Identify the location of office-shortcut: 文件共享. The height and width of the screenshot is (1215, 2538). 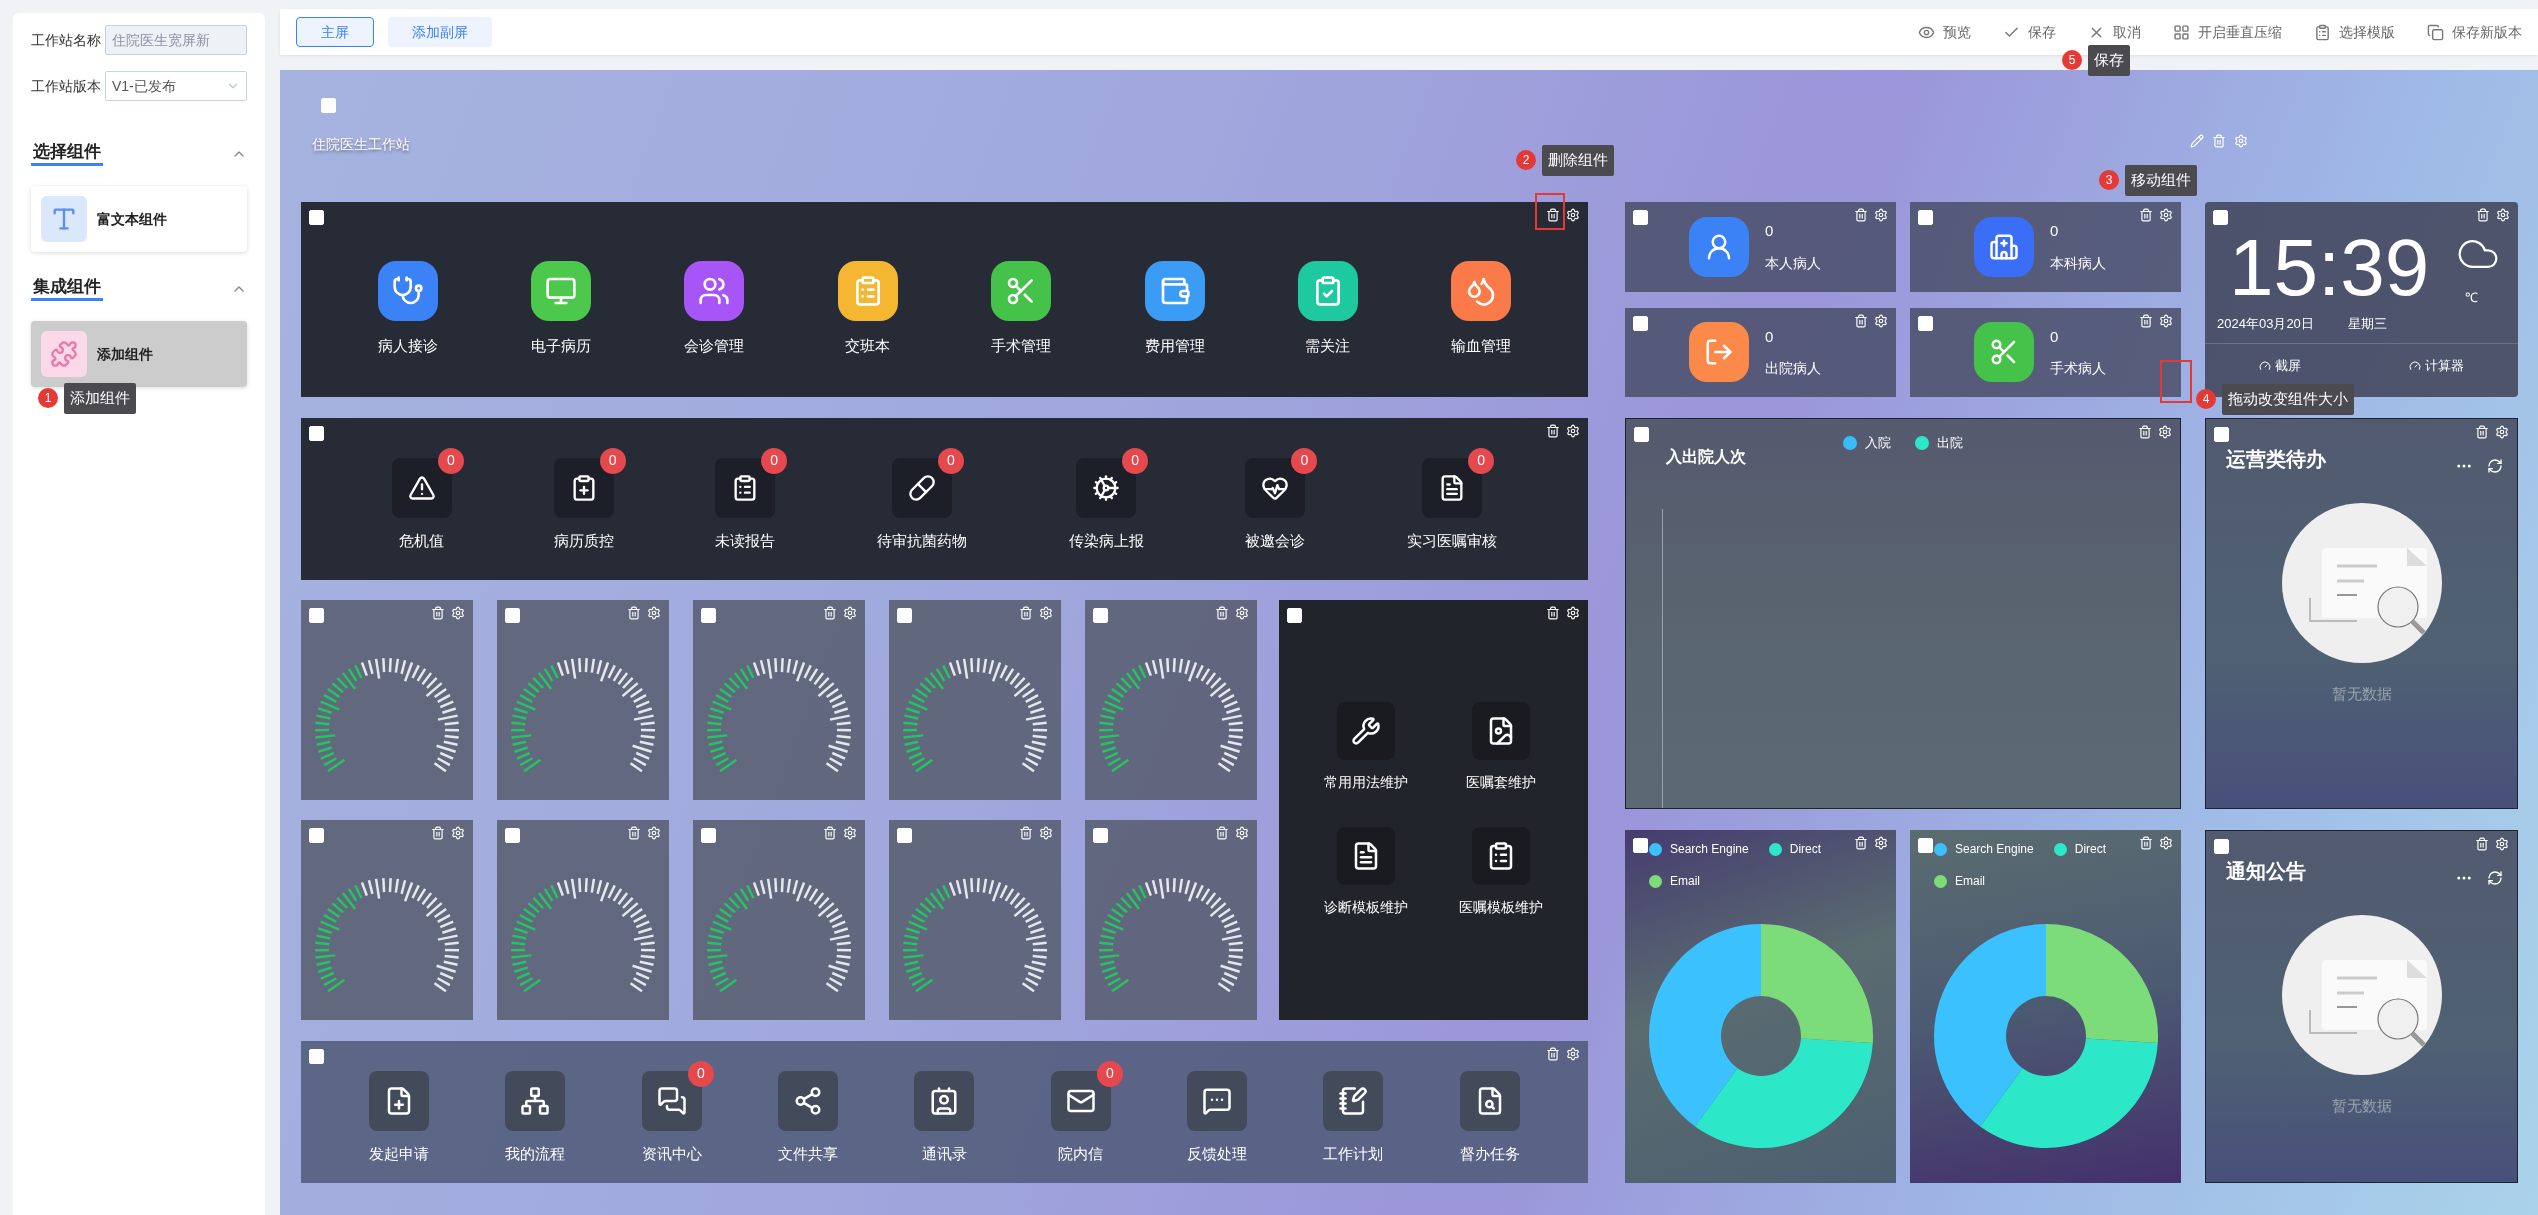
(808, 1112).